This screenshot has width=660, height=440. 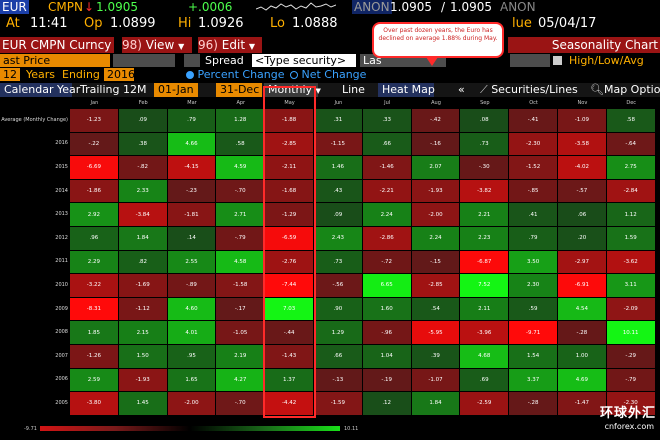 What do you see at coordinates (143, 309) in the screenshot?
I see `heat-map-cell: -1.12` at bounding box center [143, 309].